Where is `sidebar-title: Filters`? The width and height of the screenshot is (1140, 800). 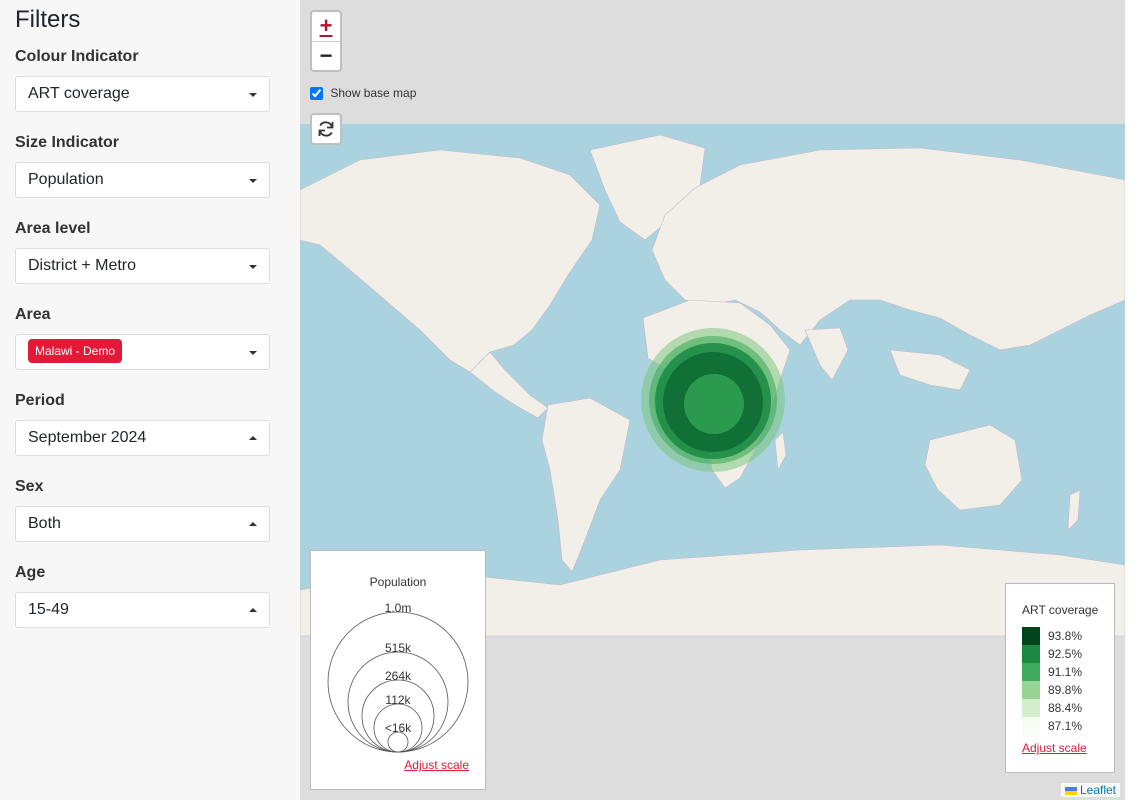 sidebar-title: Filters is located at coordinates (48, 19).